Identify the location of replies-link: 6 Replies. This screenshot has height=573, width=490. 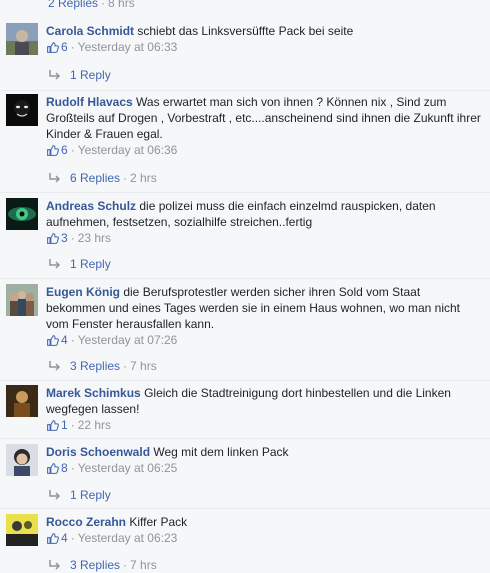
(95, 178).